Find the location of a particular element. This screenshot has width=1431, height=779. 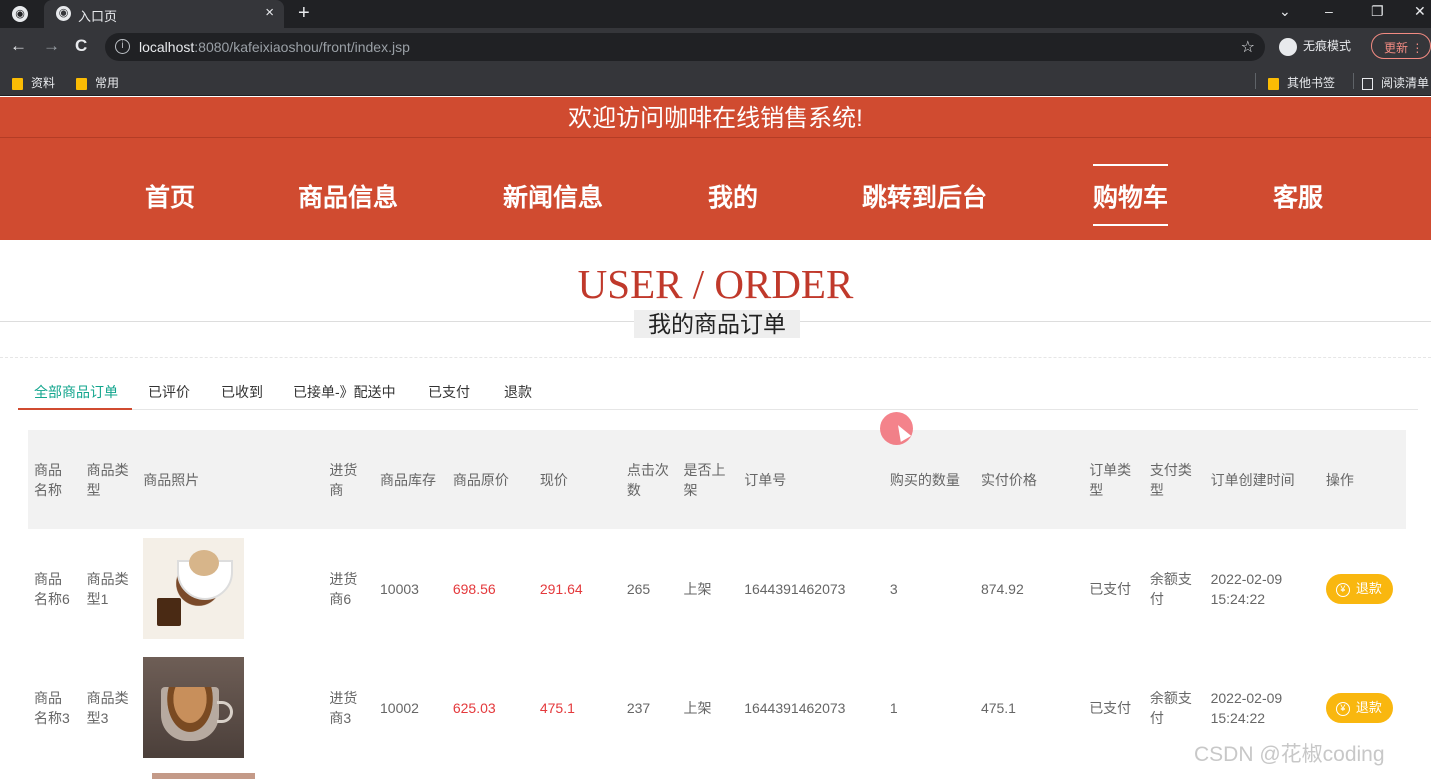

bookmark-folder-ziliao: 资料 is located at coordinates (33, 82).